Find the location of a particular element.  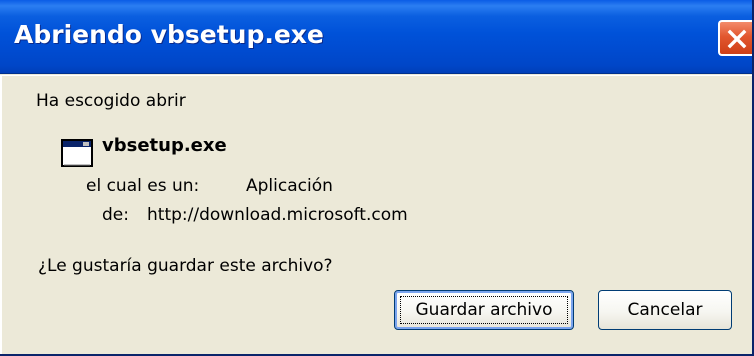

close-button is located at coordinates (735, 38).